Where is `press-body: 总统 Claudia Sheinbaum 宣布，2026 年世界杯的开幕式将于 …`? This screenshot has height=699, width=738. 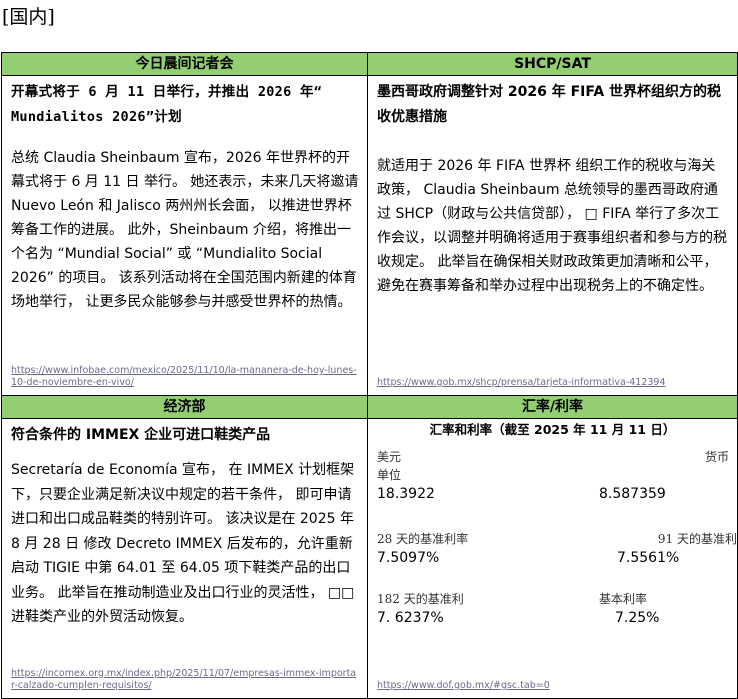 press-body: 总统 Claudia Sheinbaum 宣布，2026 年世界杯的开幕式将于 … is located at coordinates (185, 230).